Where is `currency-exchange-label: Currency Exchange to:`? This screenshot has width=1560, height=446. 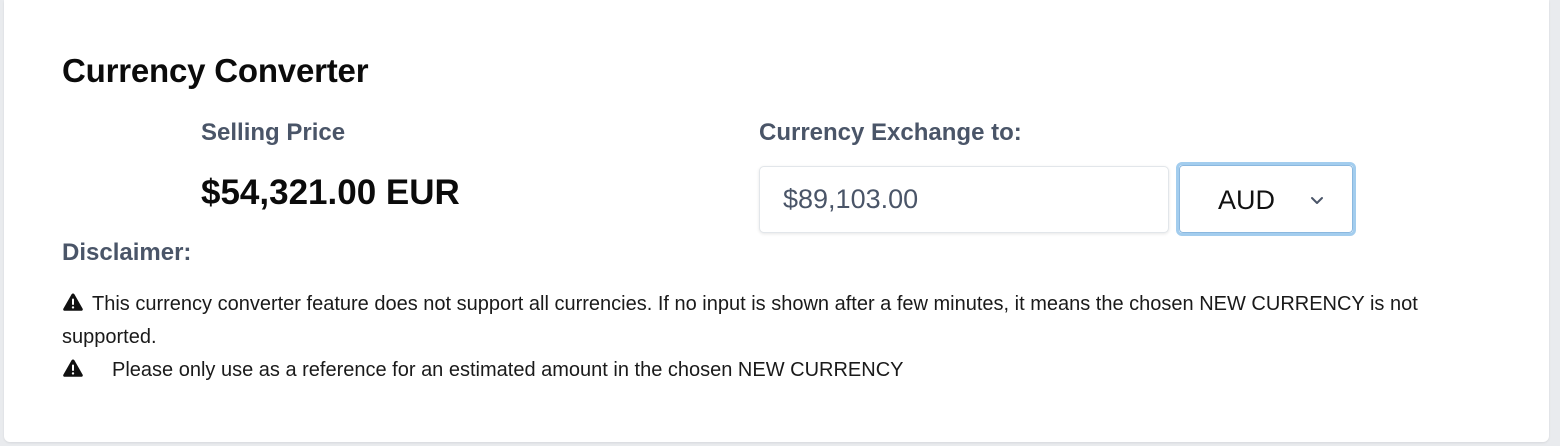
currency-exchange-label: Currency Exchange to: is located at coordinates (890, 132).